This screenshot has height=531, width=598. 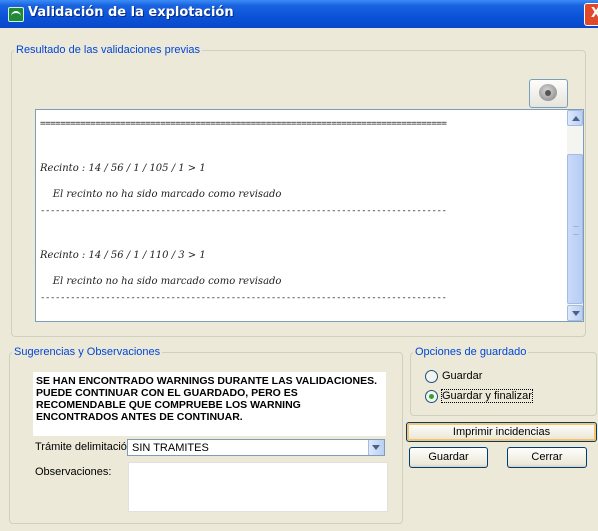 I want to click on radio-guardar-finalizar: Guardar y finalizar, so click(x=500, y=396).